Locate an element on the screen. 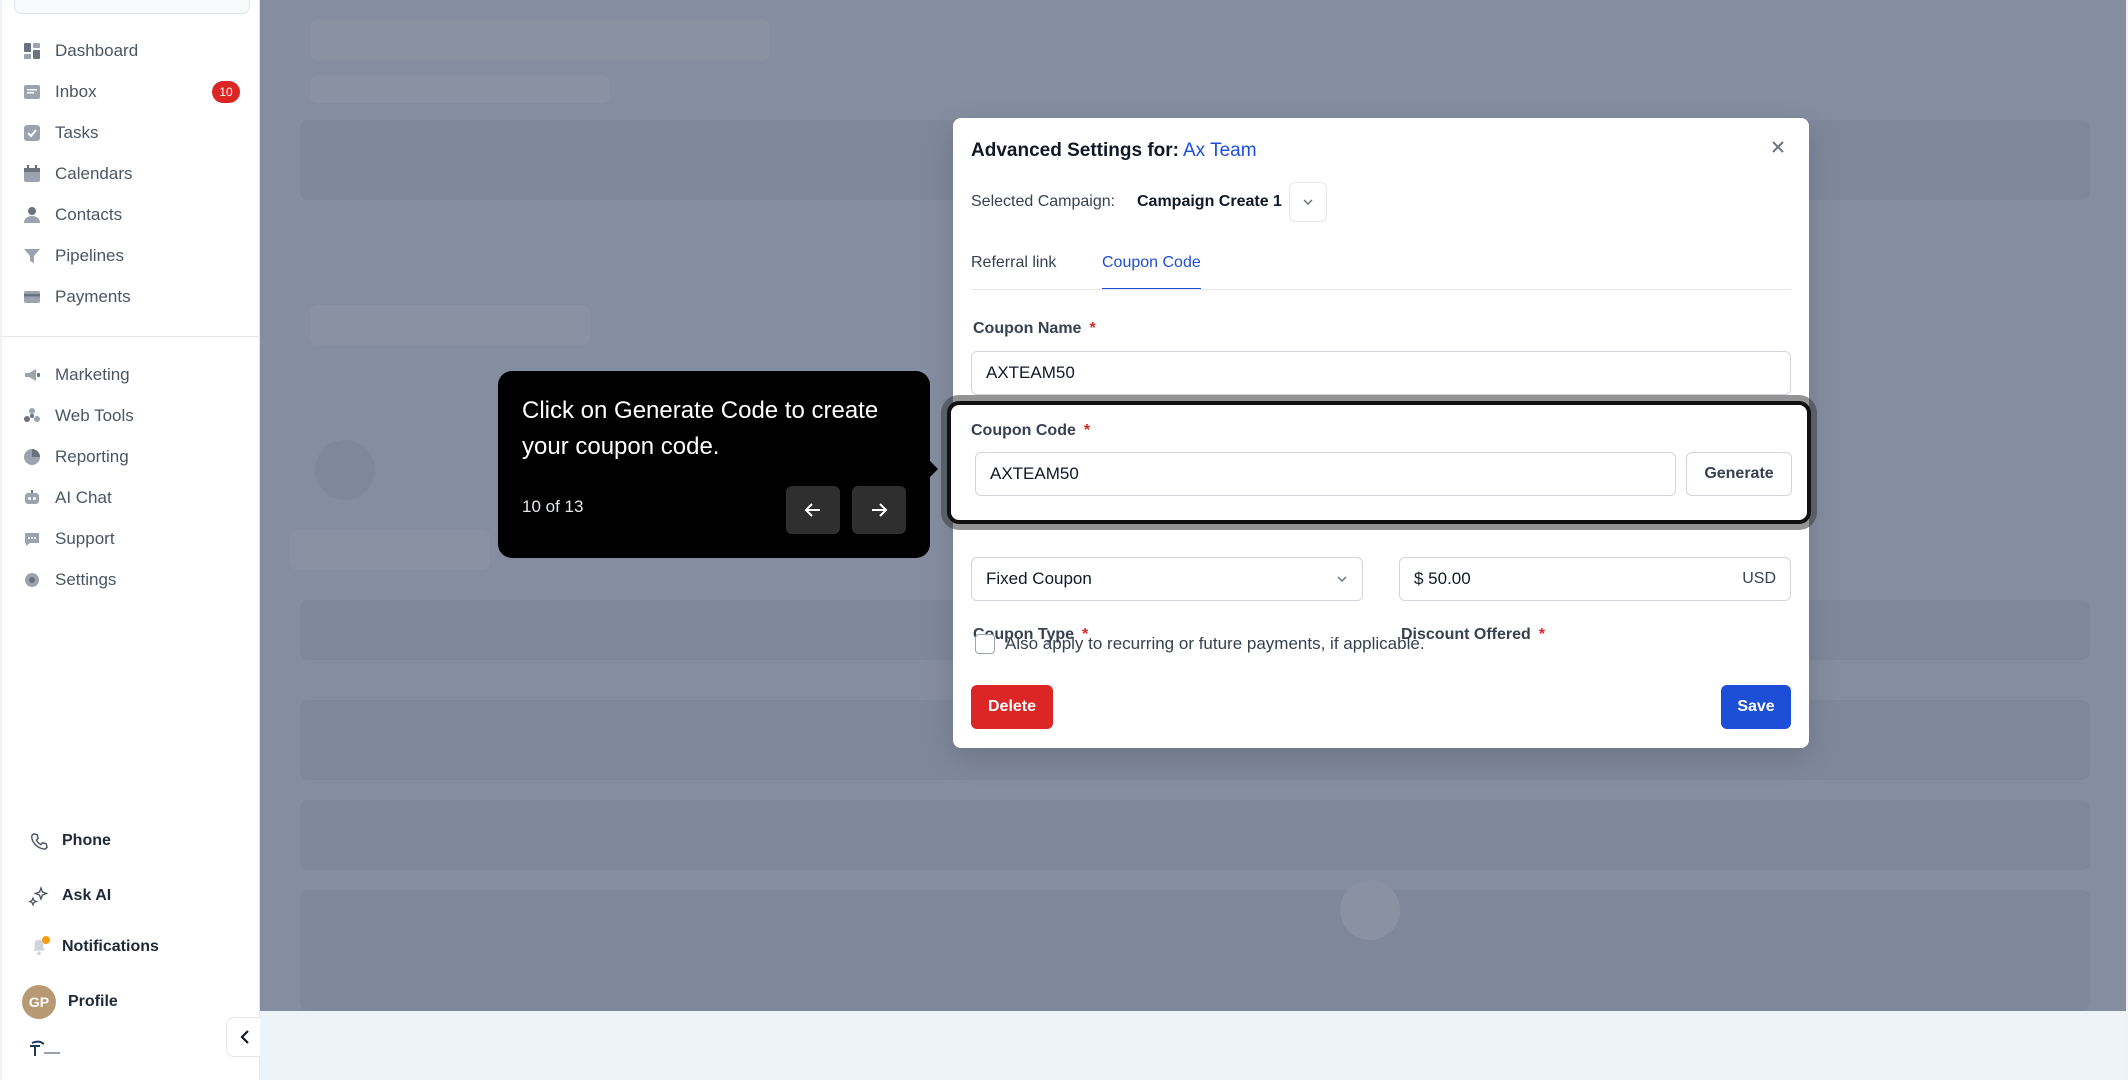 This screenshot has width=2128, height=1080. ask-ai-label: Ask AI is located at coordinates (87, 895).